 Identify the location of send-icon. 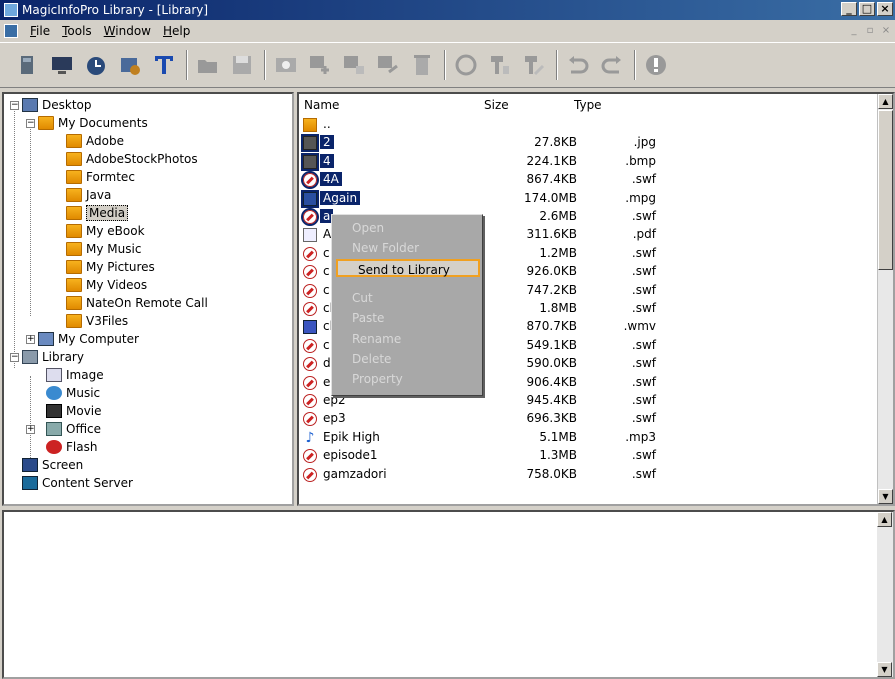
(500, 65).